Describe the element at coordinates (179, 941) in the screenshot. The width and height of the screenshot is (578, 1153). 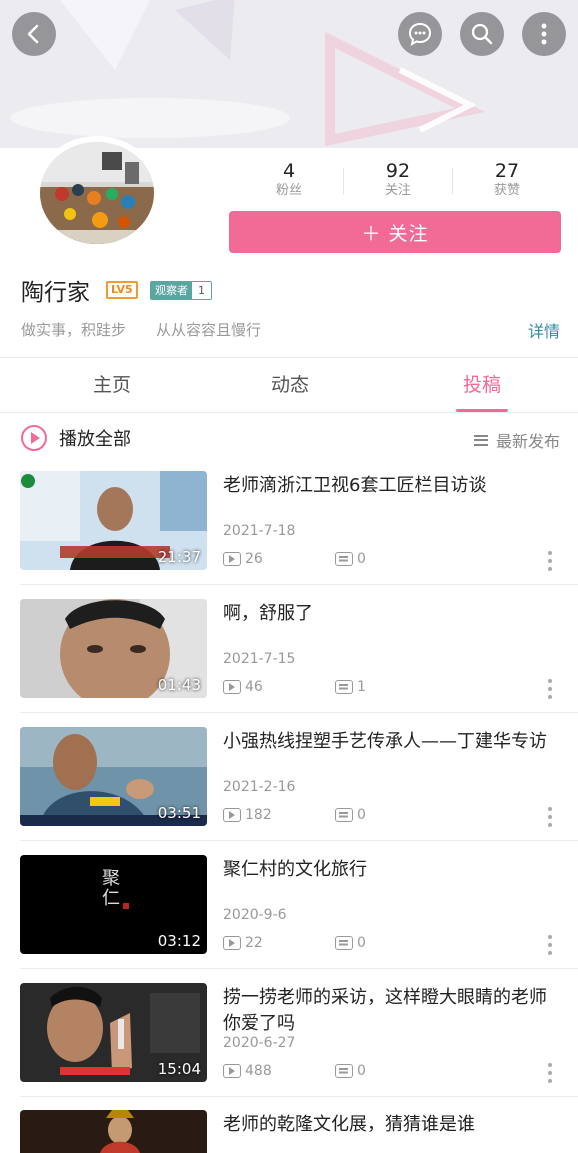
I see `video-duration: 03:12` at that location.